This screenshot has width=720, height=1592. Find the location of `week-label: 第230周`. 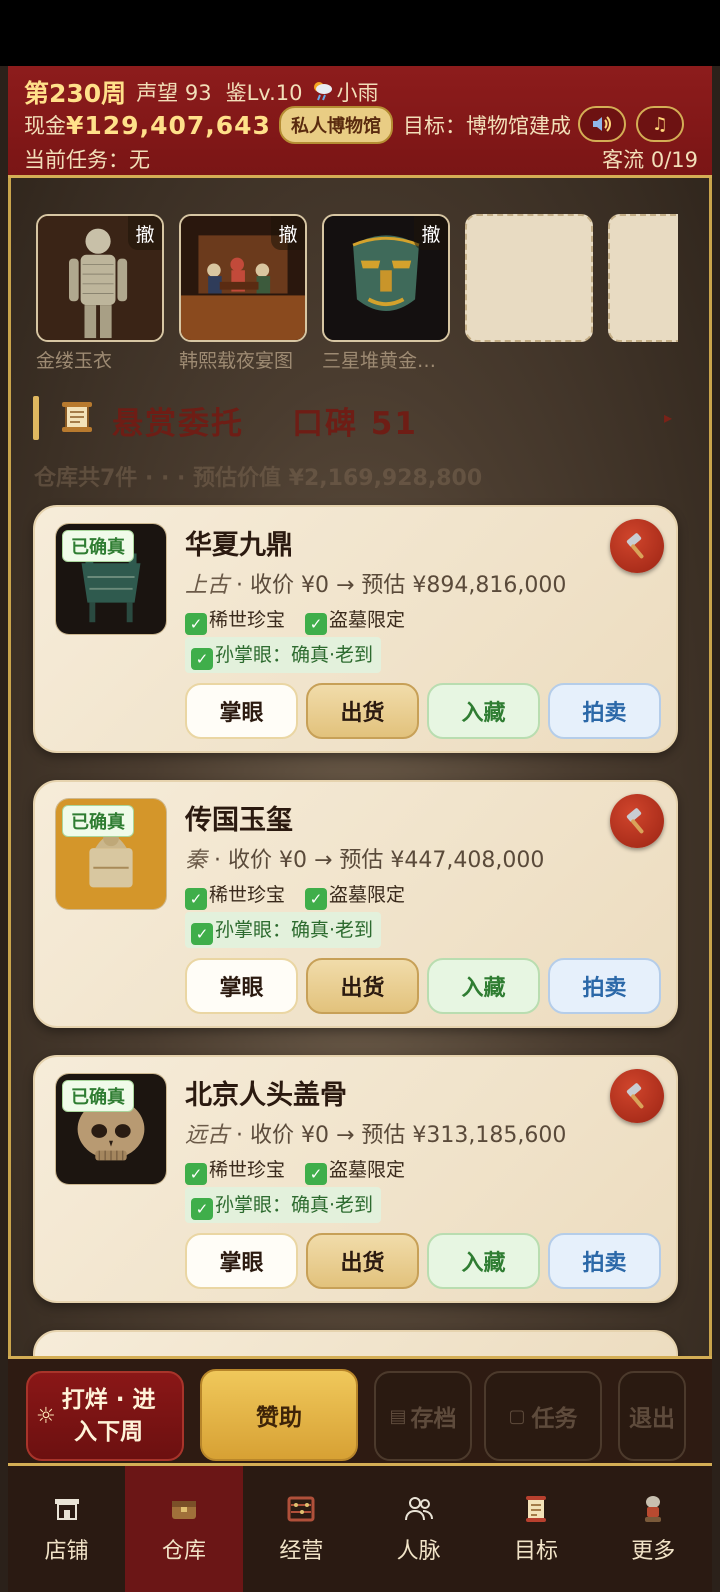

week-label: 第230周 is located at coordinates (75, 93).